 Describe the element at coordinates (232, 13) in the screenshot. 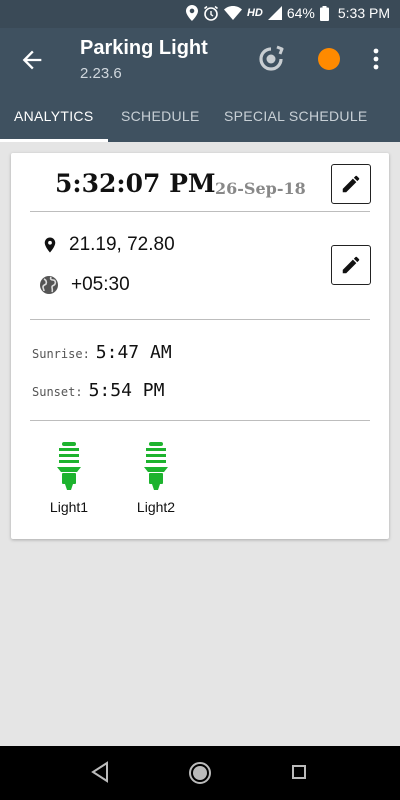

I see `wifi-icon` at that location.